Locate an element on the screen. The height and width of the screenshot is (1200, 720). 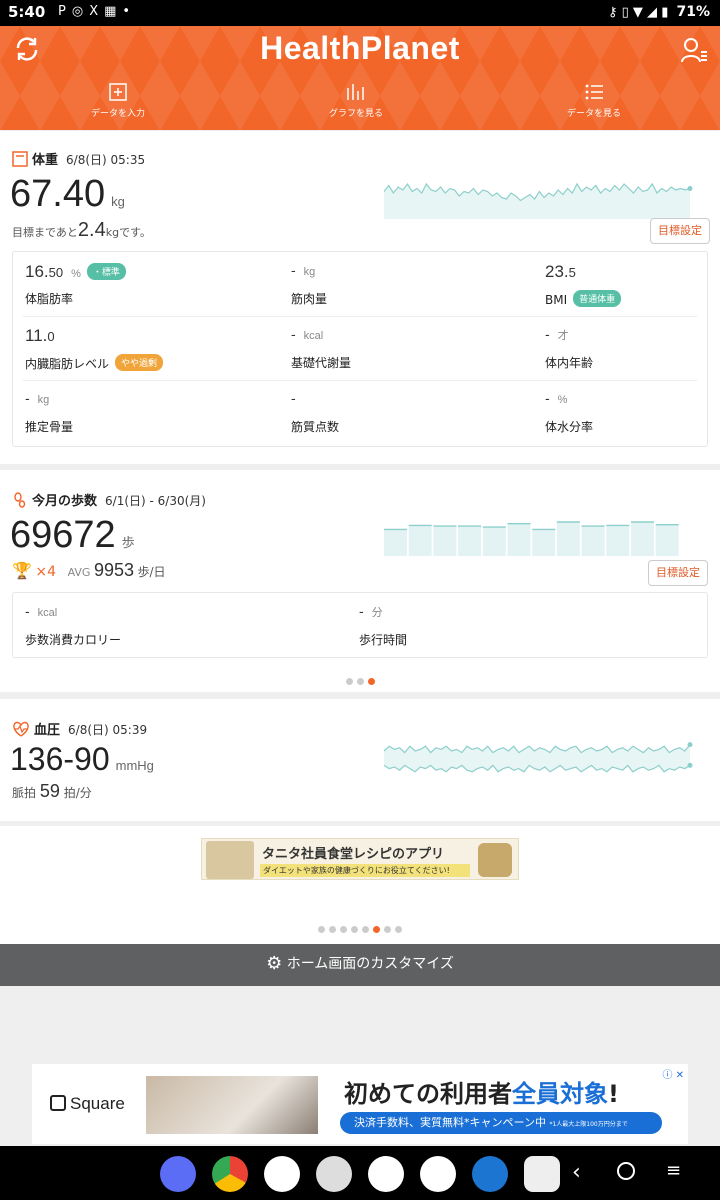
ad-sub-suffix: キャンペーン中 is located at coordinates (507, 1122).